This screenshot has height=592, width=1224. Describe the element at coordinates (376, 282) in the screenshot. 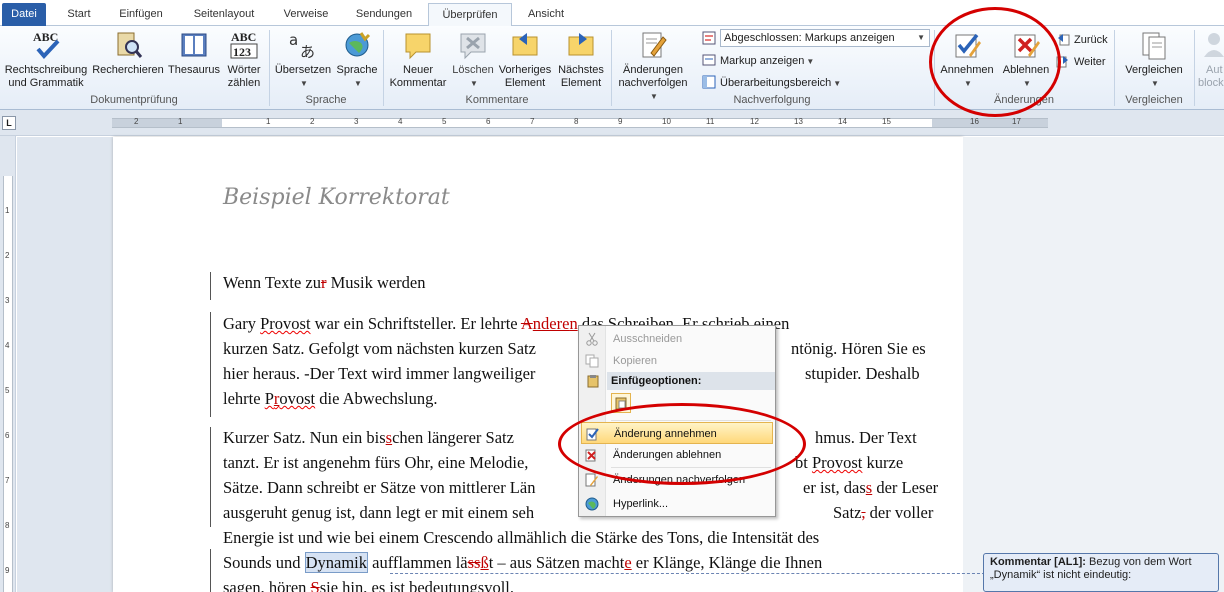

I see `text-run: Musik werden` at that location.